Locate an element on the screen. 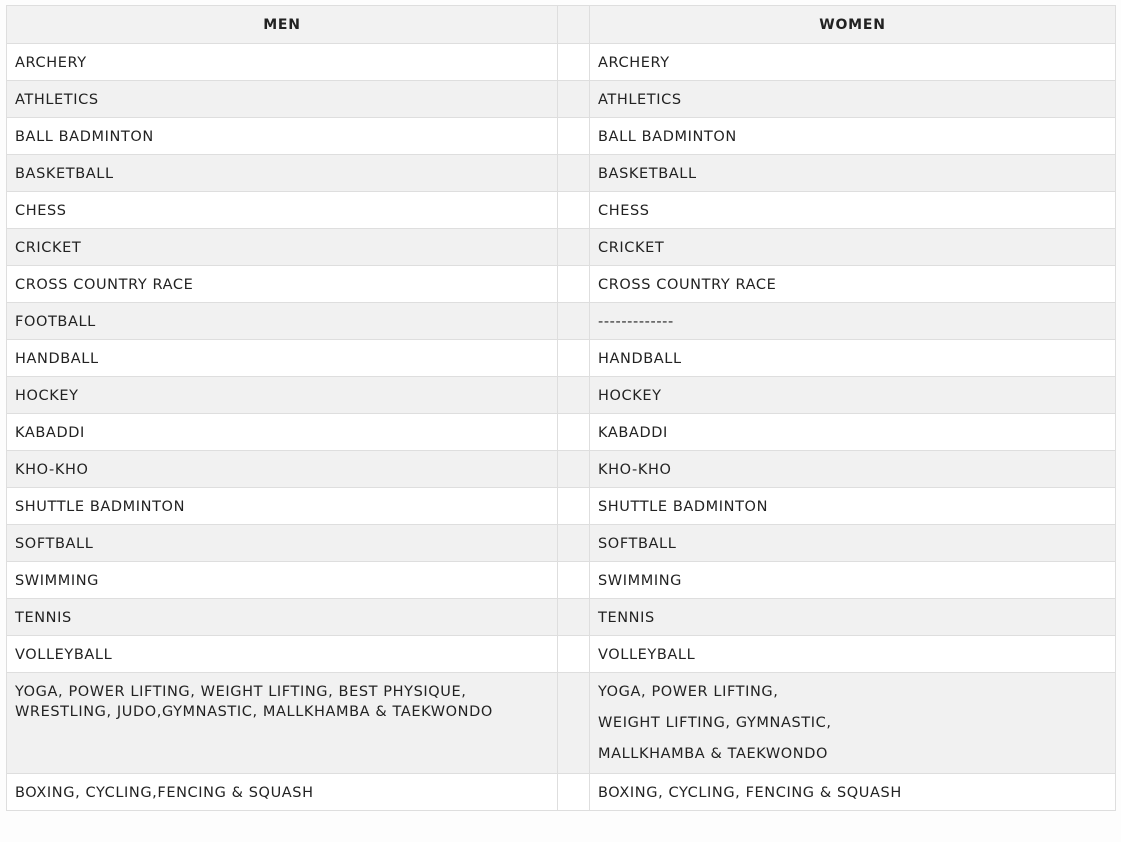 The width and height of the screenshot is (1121, 842). cell-men: CHESS is located at coordinates (282, 210).